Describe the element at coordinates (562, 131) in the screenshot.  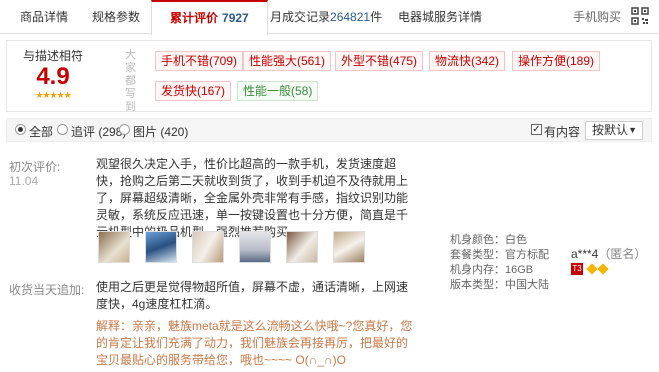
I see `has-content-label: 有内容` at that location.